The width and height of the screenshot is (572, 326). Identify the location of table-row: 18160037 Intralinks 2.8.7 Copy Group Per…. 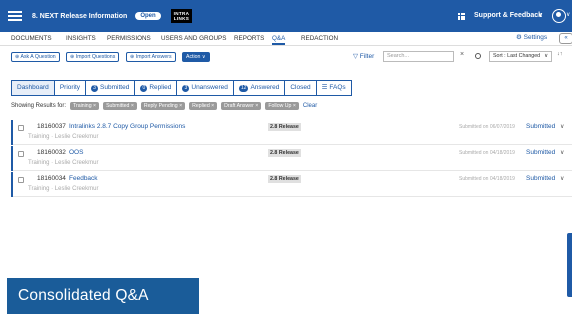
(291, 132).